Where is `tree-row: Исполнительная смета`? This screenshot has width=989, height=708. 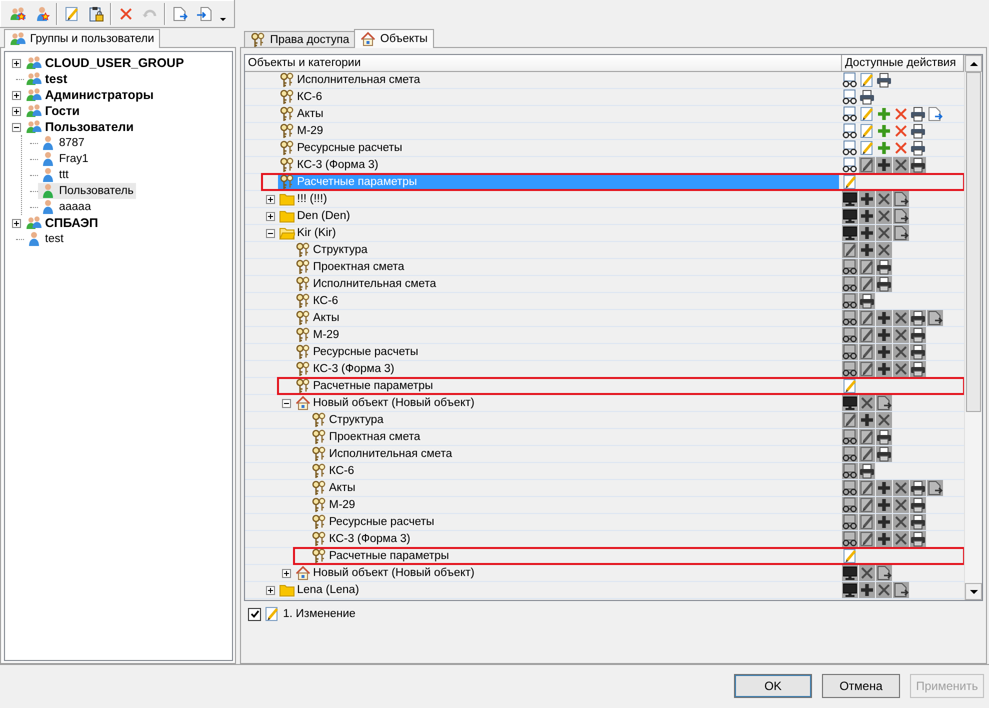
tree-row: Исполнительная смета is located at coordinates (566, 284).